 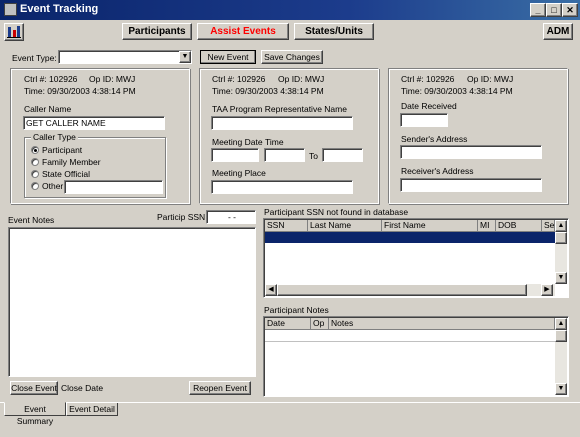 What do you see at coordinates (228, 57) in the screenshot?
I see `new-event-button: New Event` at bounding box center [228, 57].